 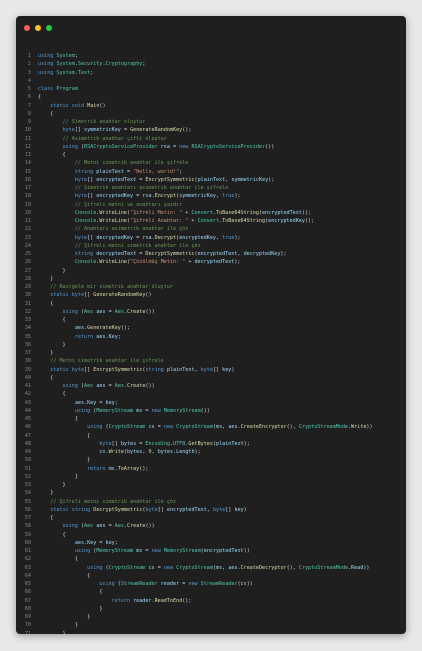 What do you see at coordinates (49, 28) in the screenshot?
I see `maximize-button` at bounding box center [49, 28].